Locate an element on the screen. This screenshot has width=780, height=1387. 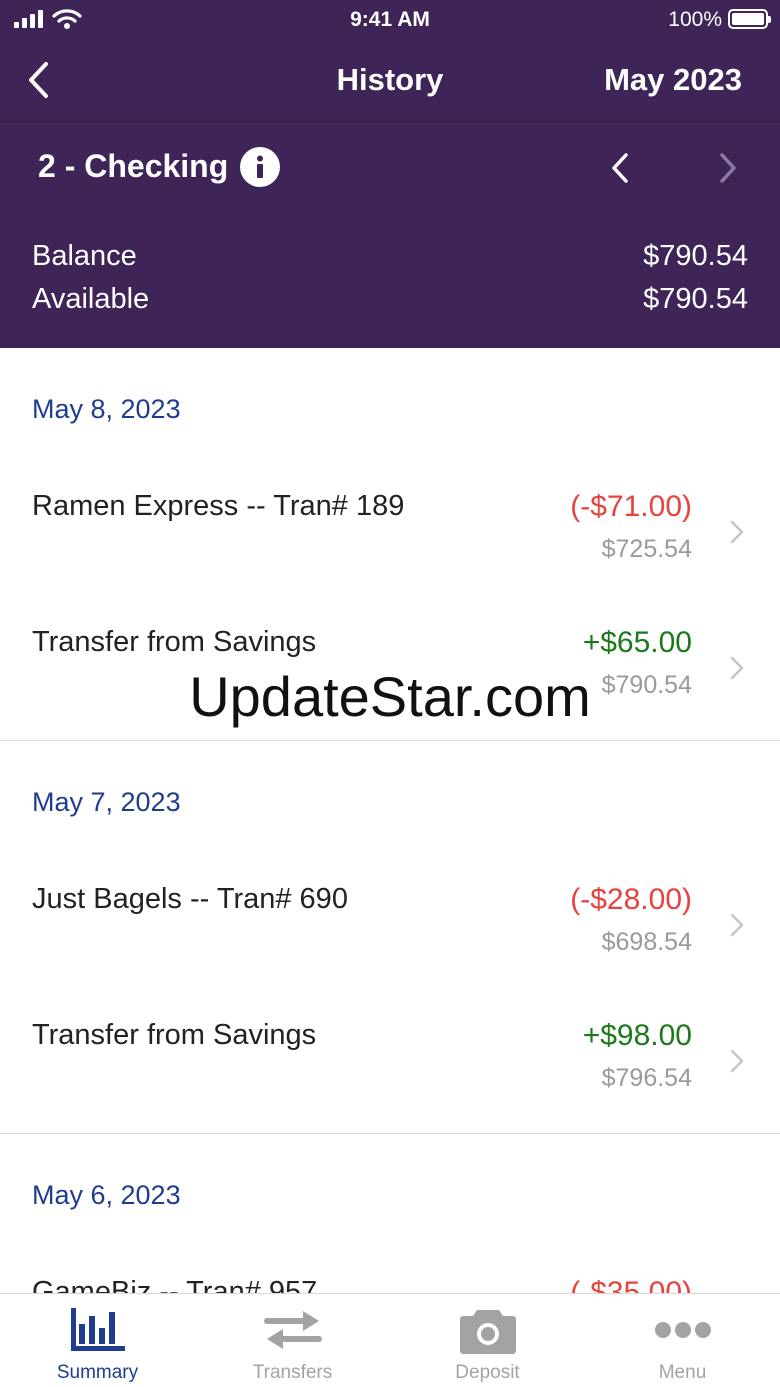
date-header: May 8, 2023 is located at coordinates (106, 409).